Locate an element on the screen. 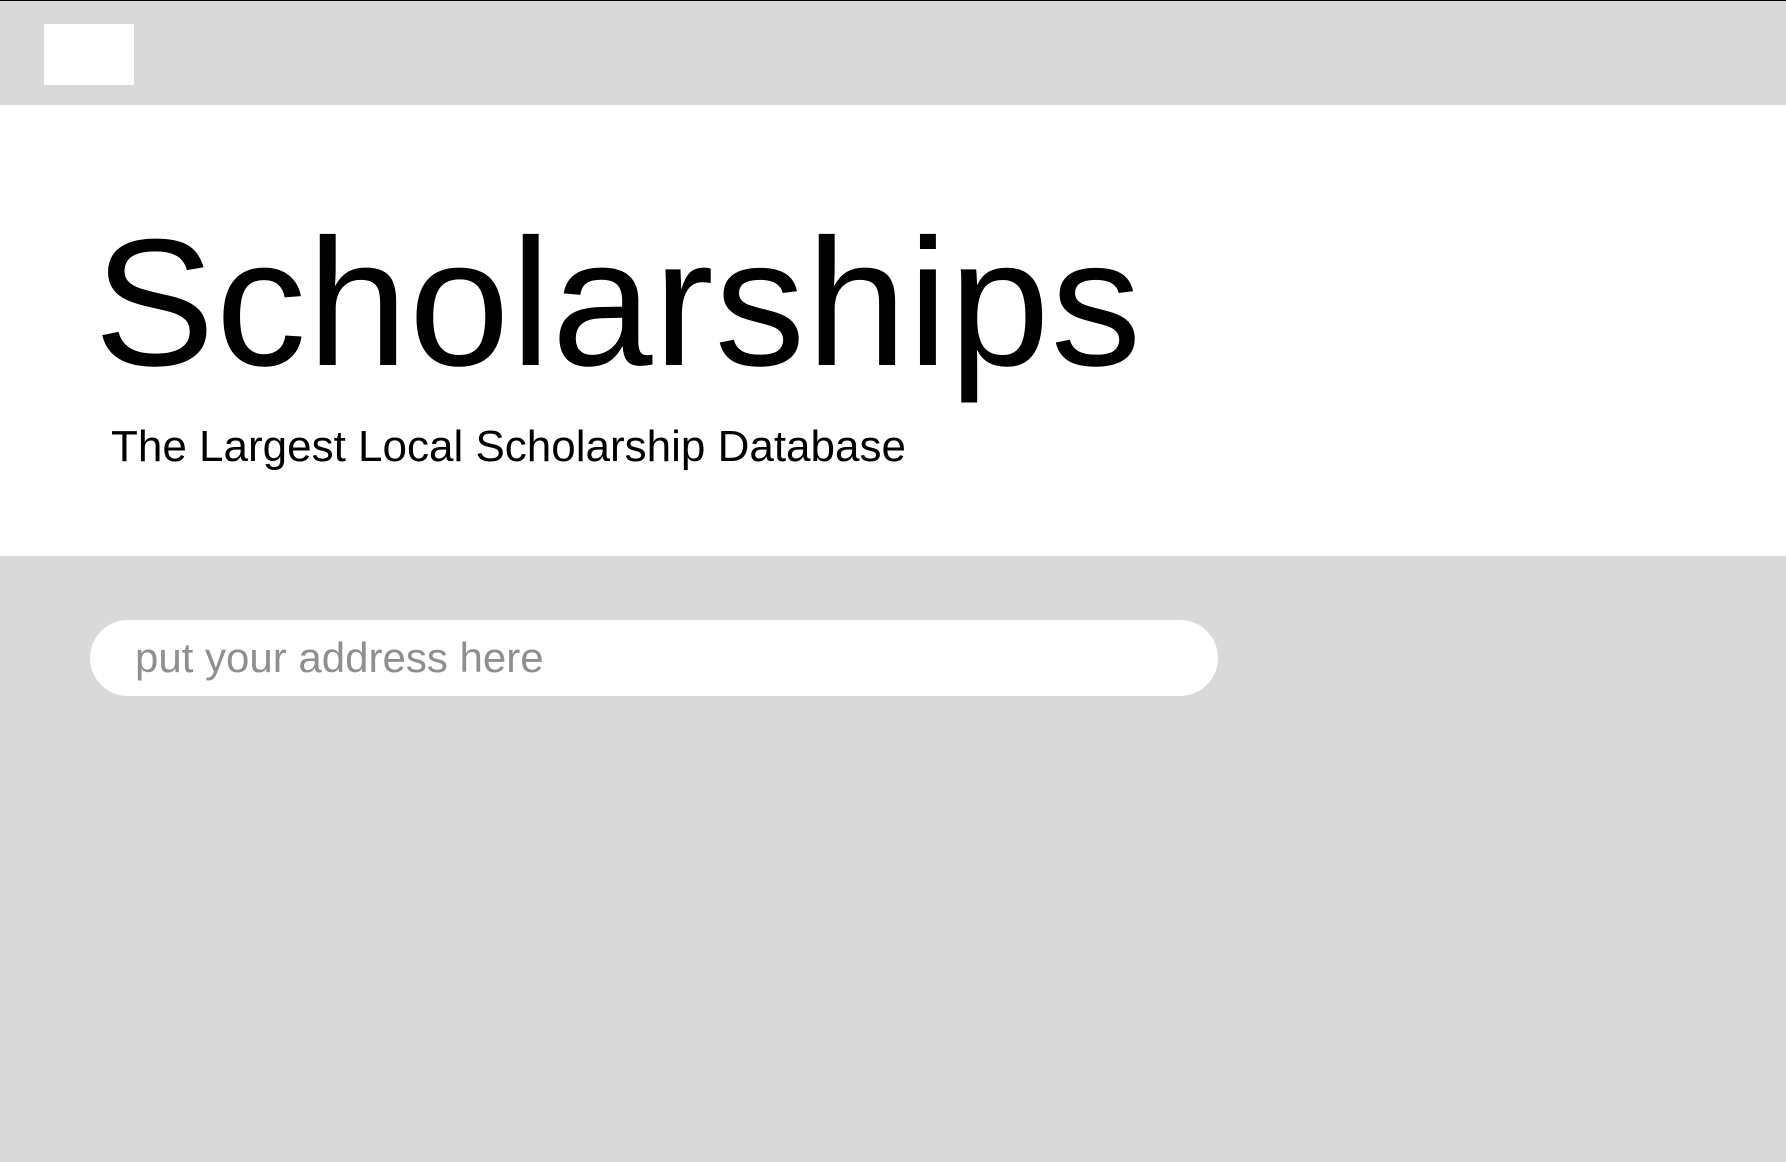 Image resolution: width=1786 pixels, height=1162 pixels. address-input is located at coordinates (654, 658).